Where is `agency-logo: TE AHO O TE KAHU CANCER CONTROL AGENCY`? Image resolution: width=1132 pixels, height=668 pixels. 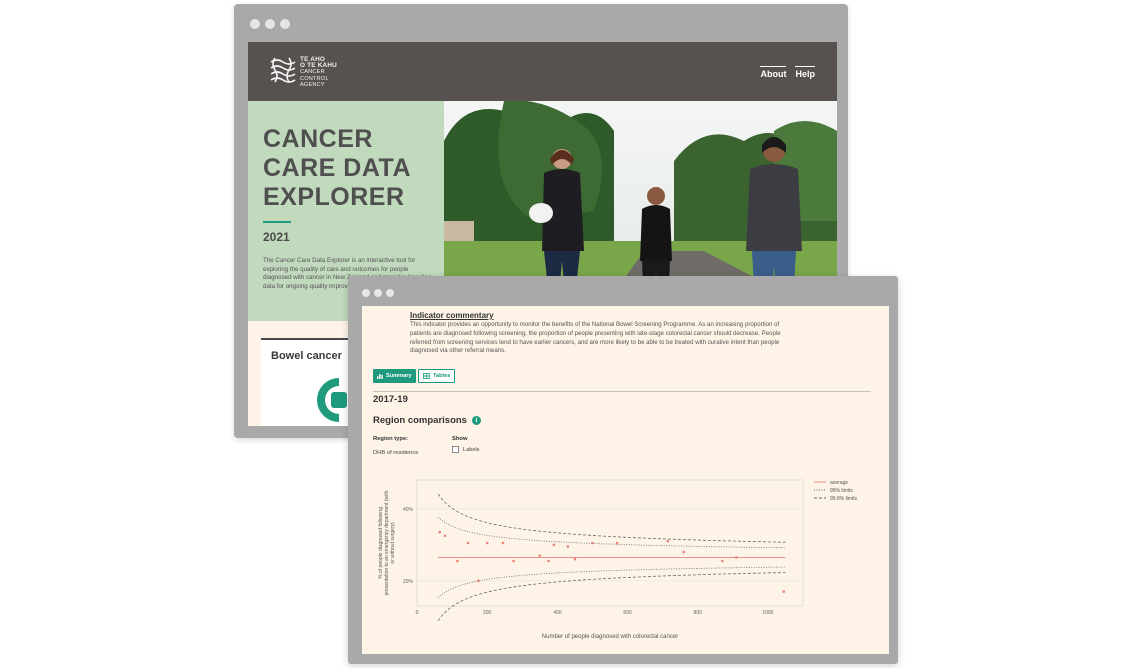 agency-logo: TE AHO O TE KAHU CANCER CONTROL AGENCY is located at coordinates (303, 72).